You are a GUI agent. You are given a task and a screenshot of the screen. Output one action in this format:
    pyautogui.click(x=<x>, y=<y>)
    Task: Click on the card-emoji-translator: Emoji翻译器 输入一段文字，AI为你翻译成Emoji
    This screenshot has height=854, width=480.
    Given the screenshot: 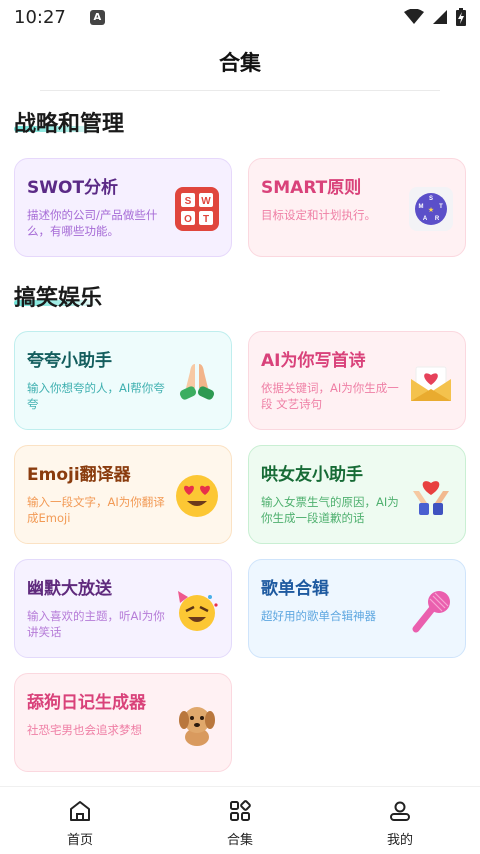 What is the action you would take?
    pyautogui.click(x=123, y=494)
    